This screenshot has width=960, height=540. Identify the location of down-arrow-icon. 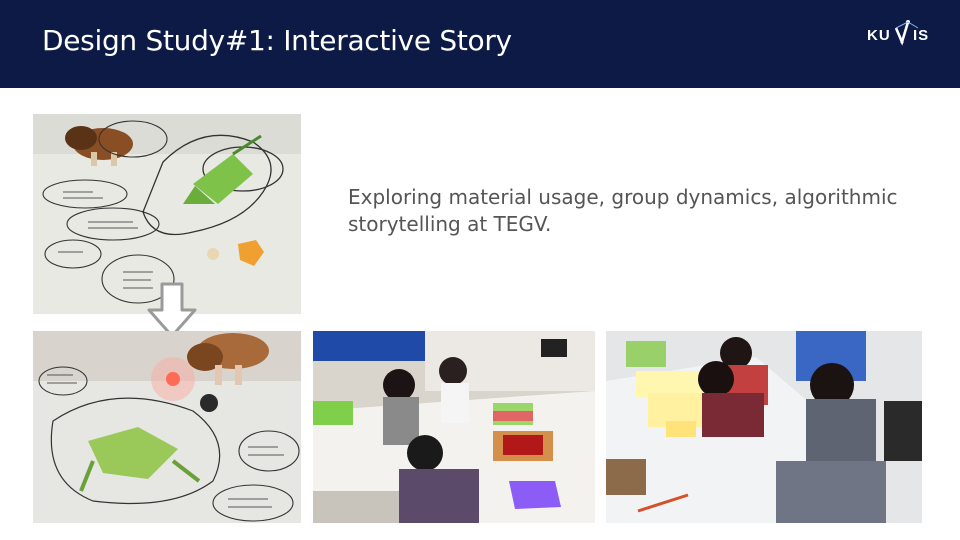
(172, 310).